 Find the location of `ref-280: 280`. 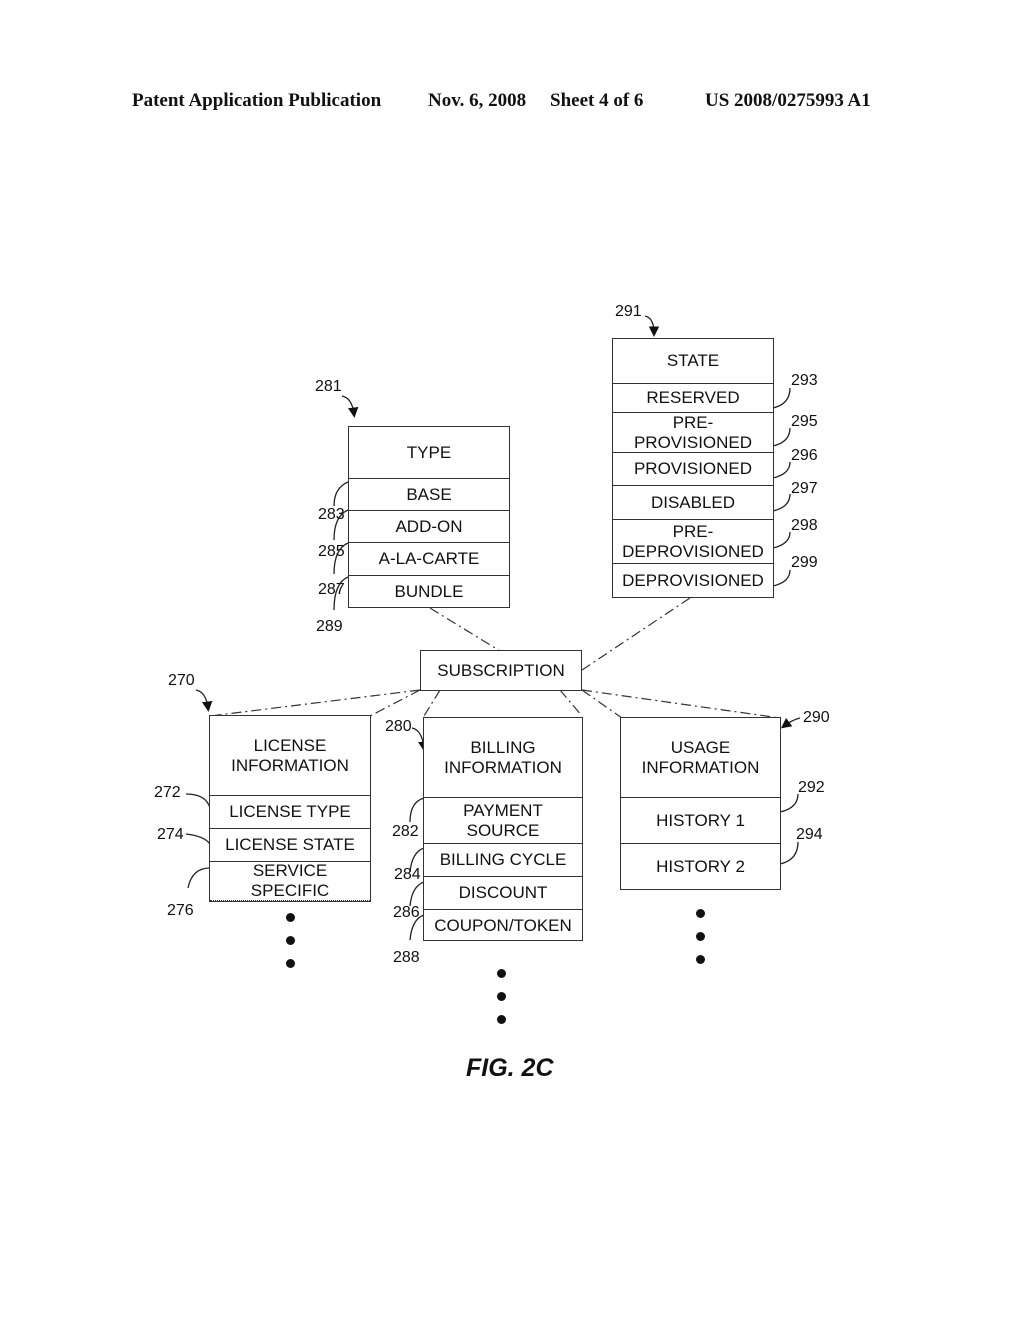

ref-280: 280 is located at coordinates (398, 726).